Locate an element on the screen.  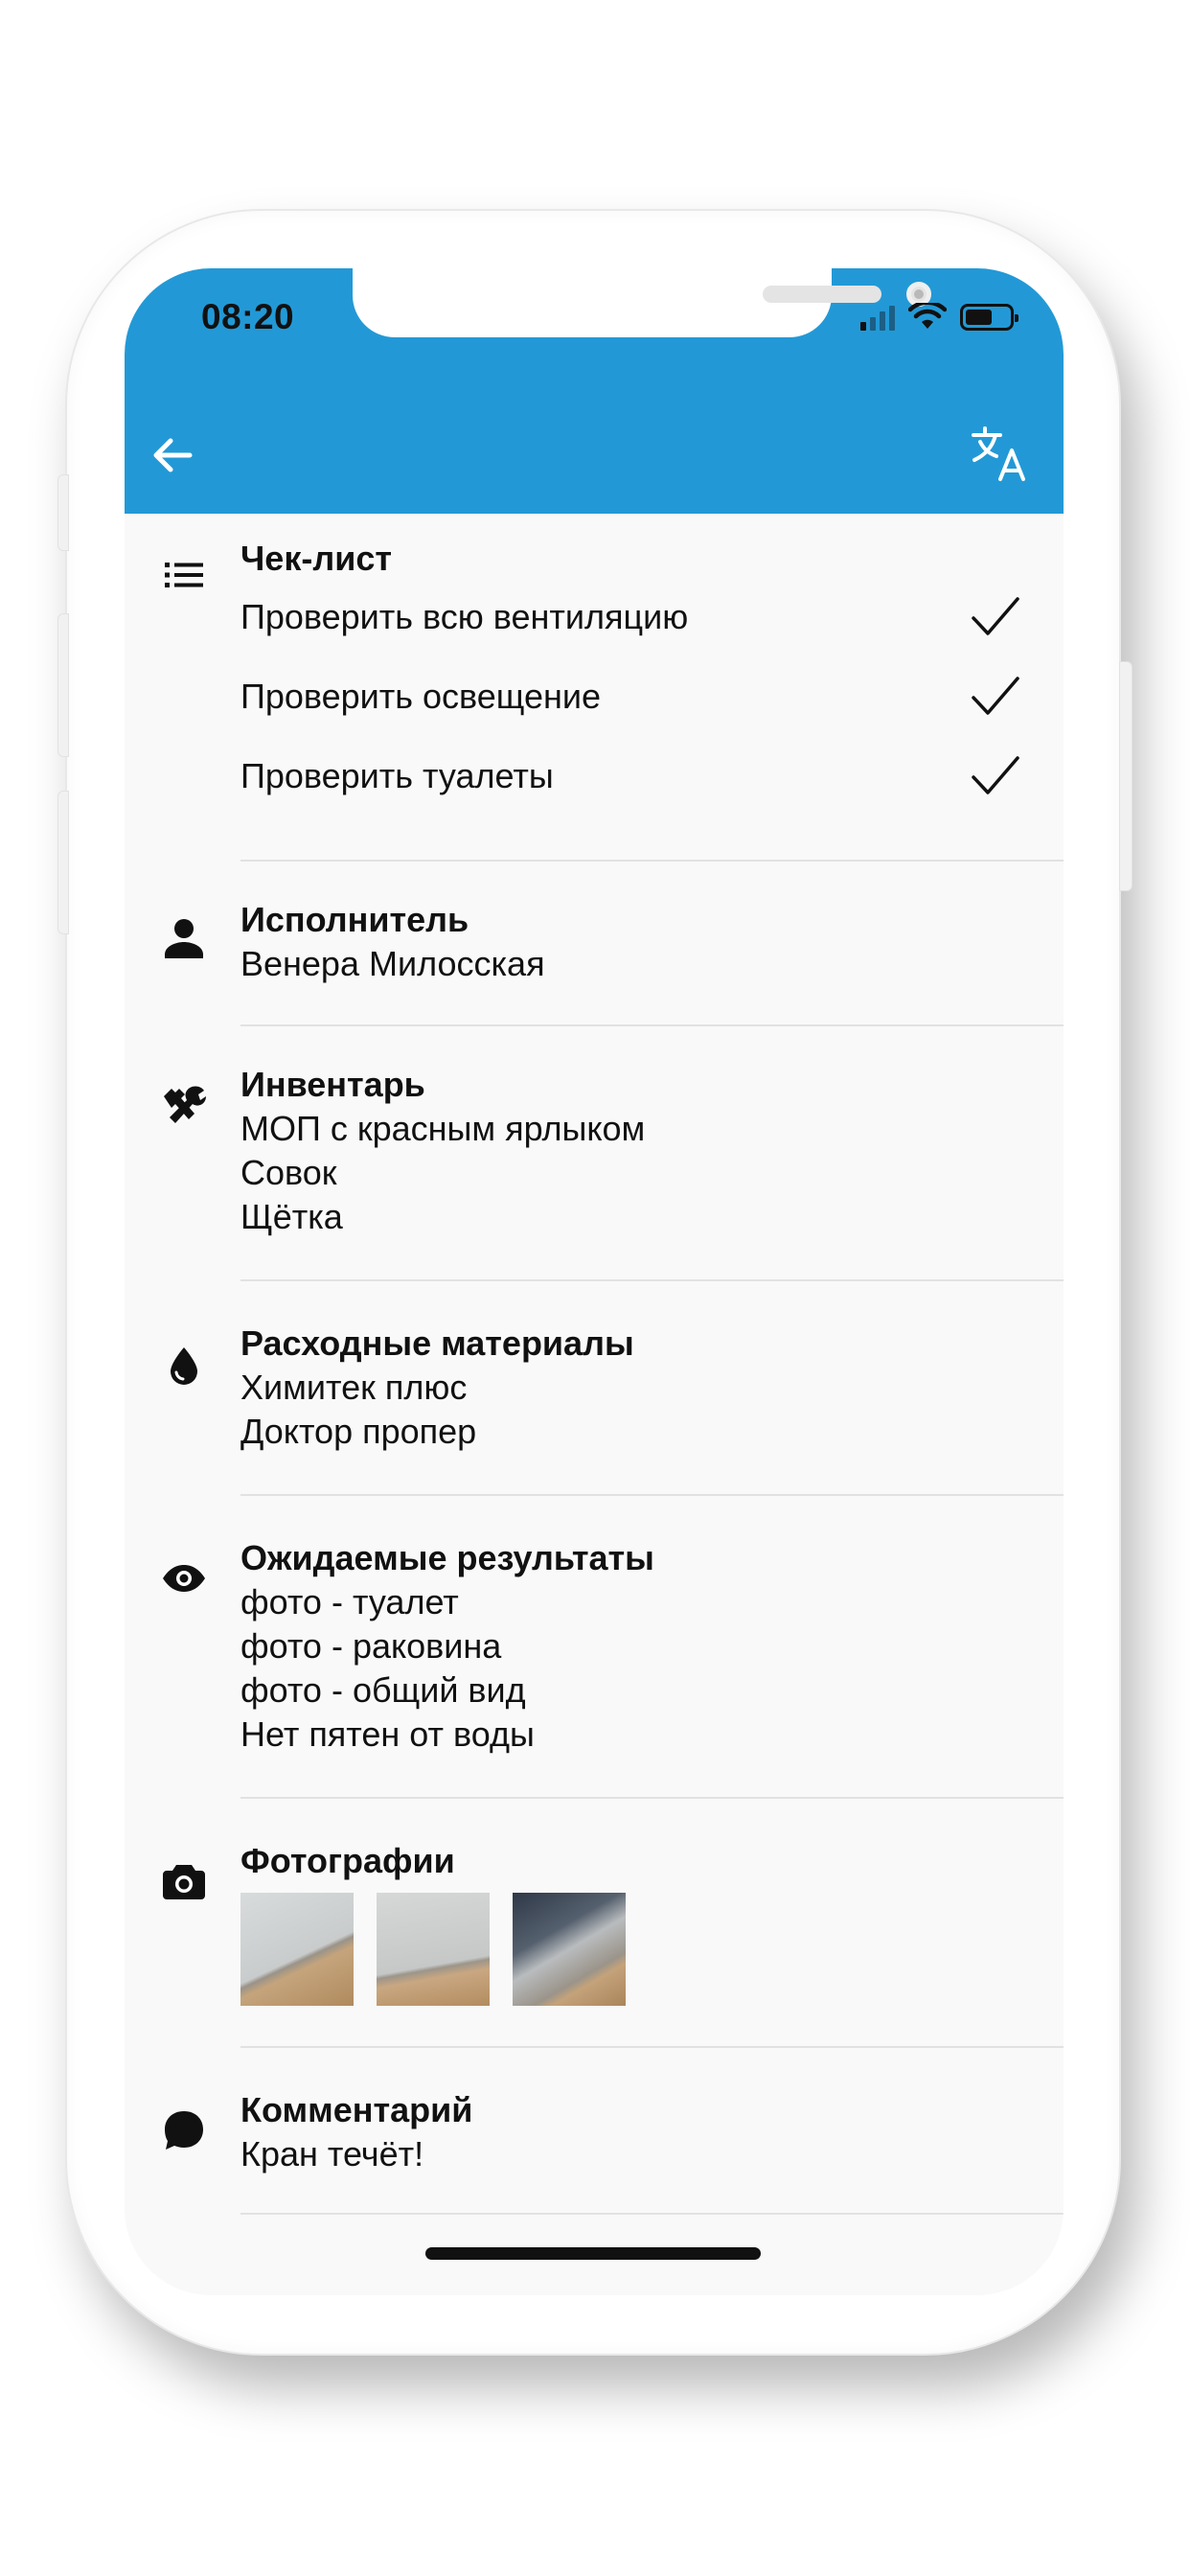
list-icon is located at coordinates (184, 575).